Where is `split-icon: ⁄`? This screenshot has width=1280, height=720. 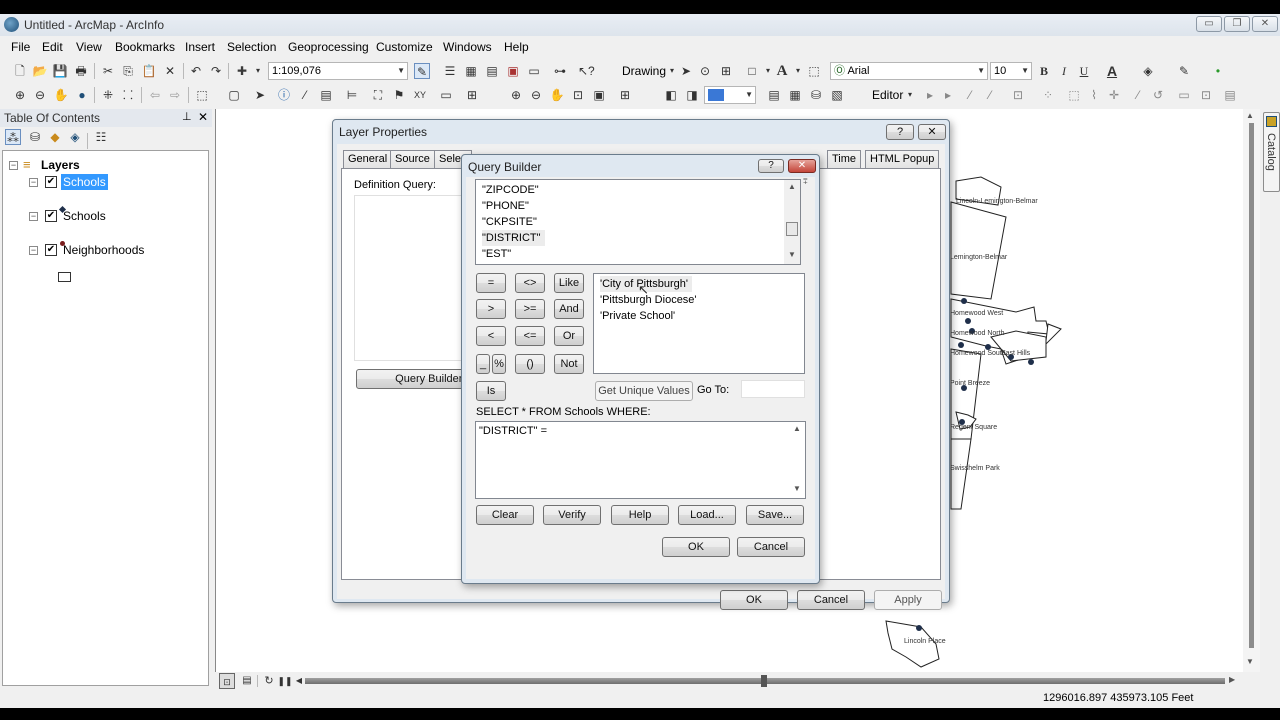
split-icon: ⁄ is located at coordinates (1138, 95).